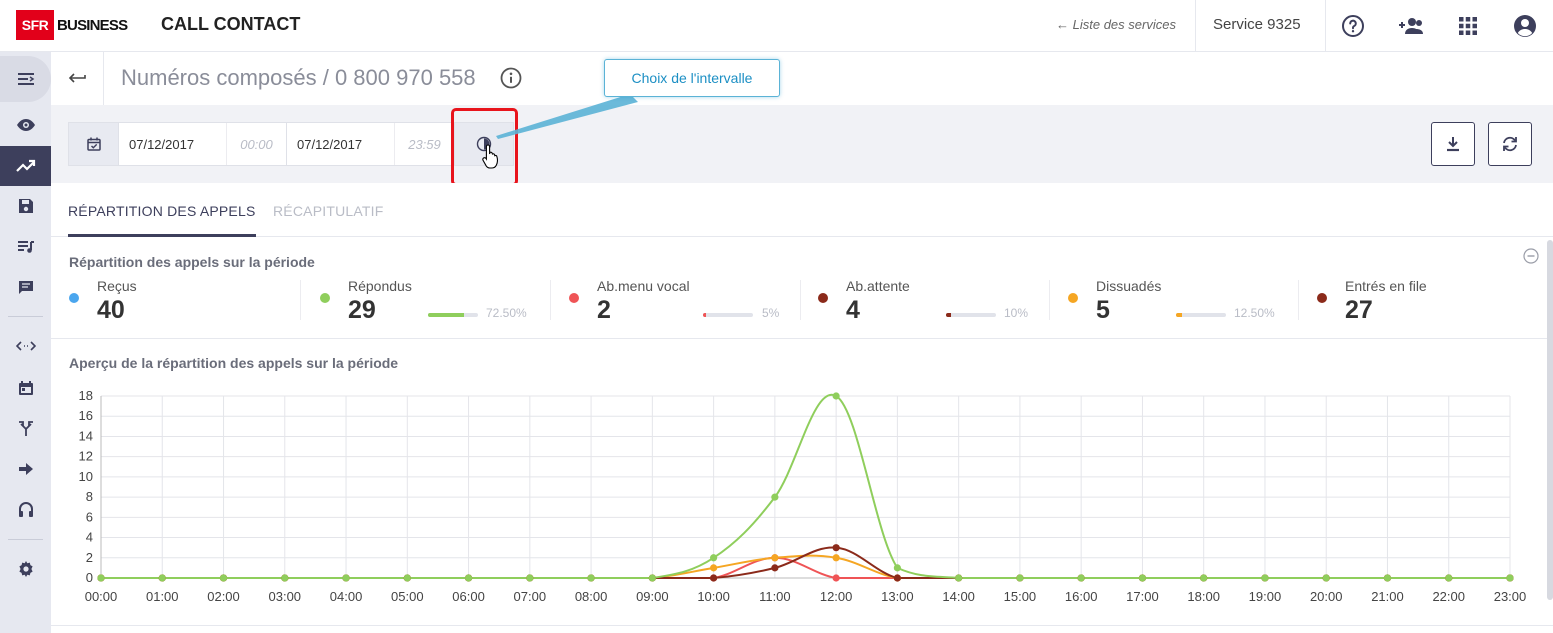 The width and height of the screenshot is (1553, 633). What do you see at coordinates (511, 80) in the screenshot?
I see `info-icon` at bounding box center [511, 80].